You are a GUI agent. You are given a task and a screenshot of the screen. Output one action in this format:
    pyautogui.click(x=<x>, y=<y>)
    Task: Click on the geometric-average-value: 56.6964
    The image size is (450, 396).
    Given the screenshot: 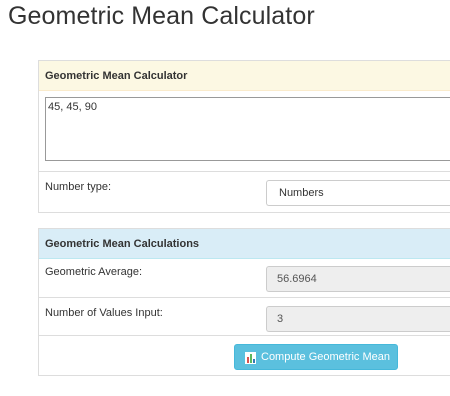 What is the action you would take?
    pyautogui.click(x=297, y=279)
    